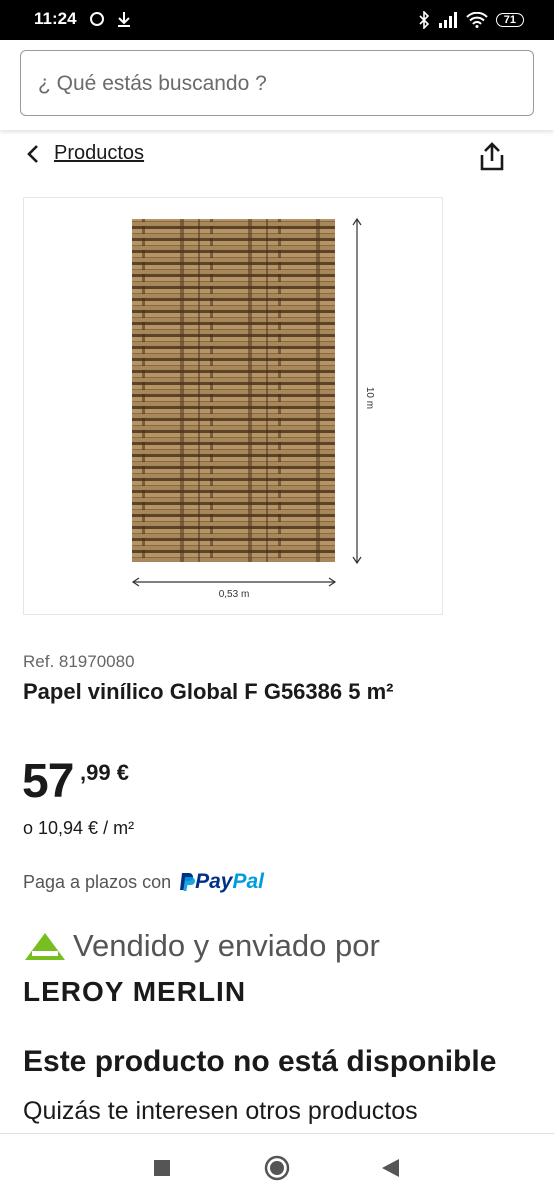 This screenshot has height=1201, width=554. I want to click on status-right-icons: 71, so click(471, 20).